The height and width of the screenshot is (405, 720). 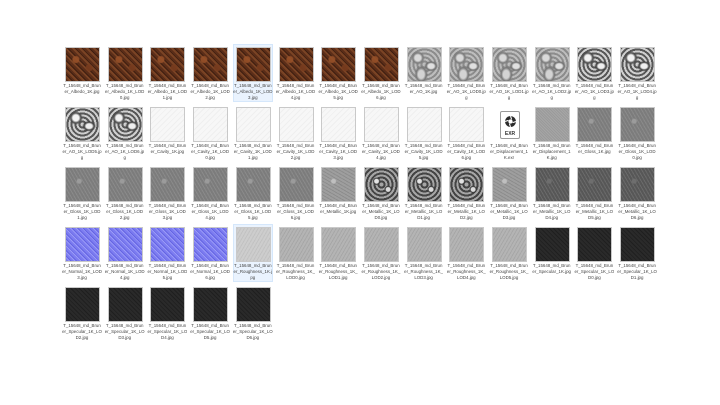 What do you see at coordinates (210, 73) in the screenshot?
I see `file-item: T_15648_md_Bruner_Albedo_1K_LOD2.jpg` at bounding box center [210, 73].